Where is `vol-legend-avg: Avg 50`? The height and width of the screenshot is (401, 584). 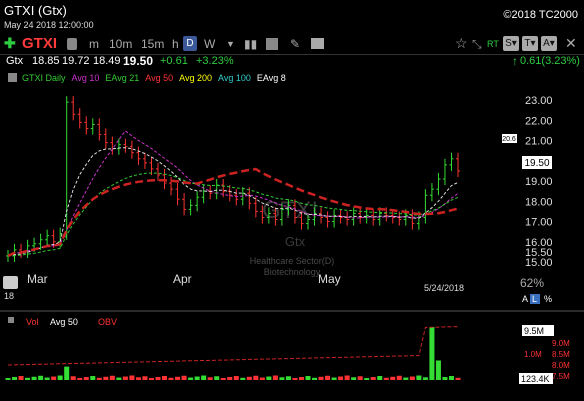
vol-legend-avg: Avg 50 is located at coordinates (64, 322).